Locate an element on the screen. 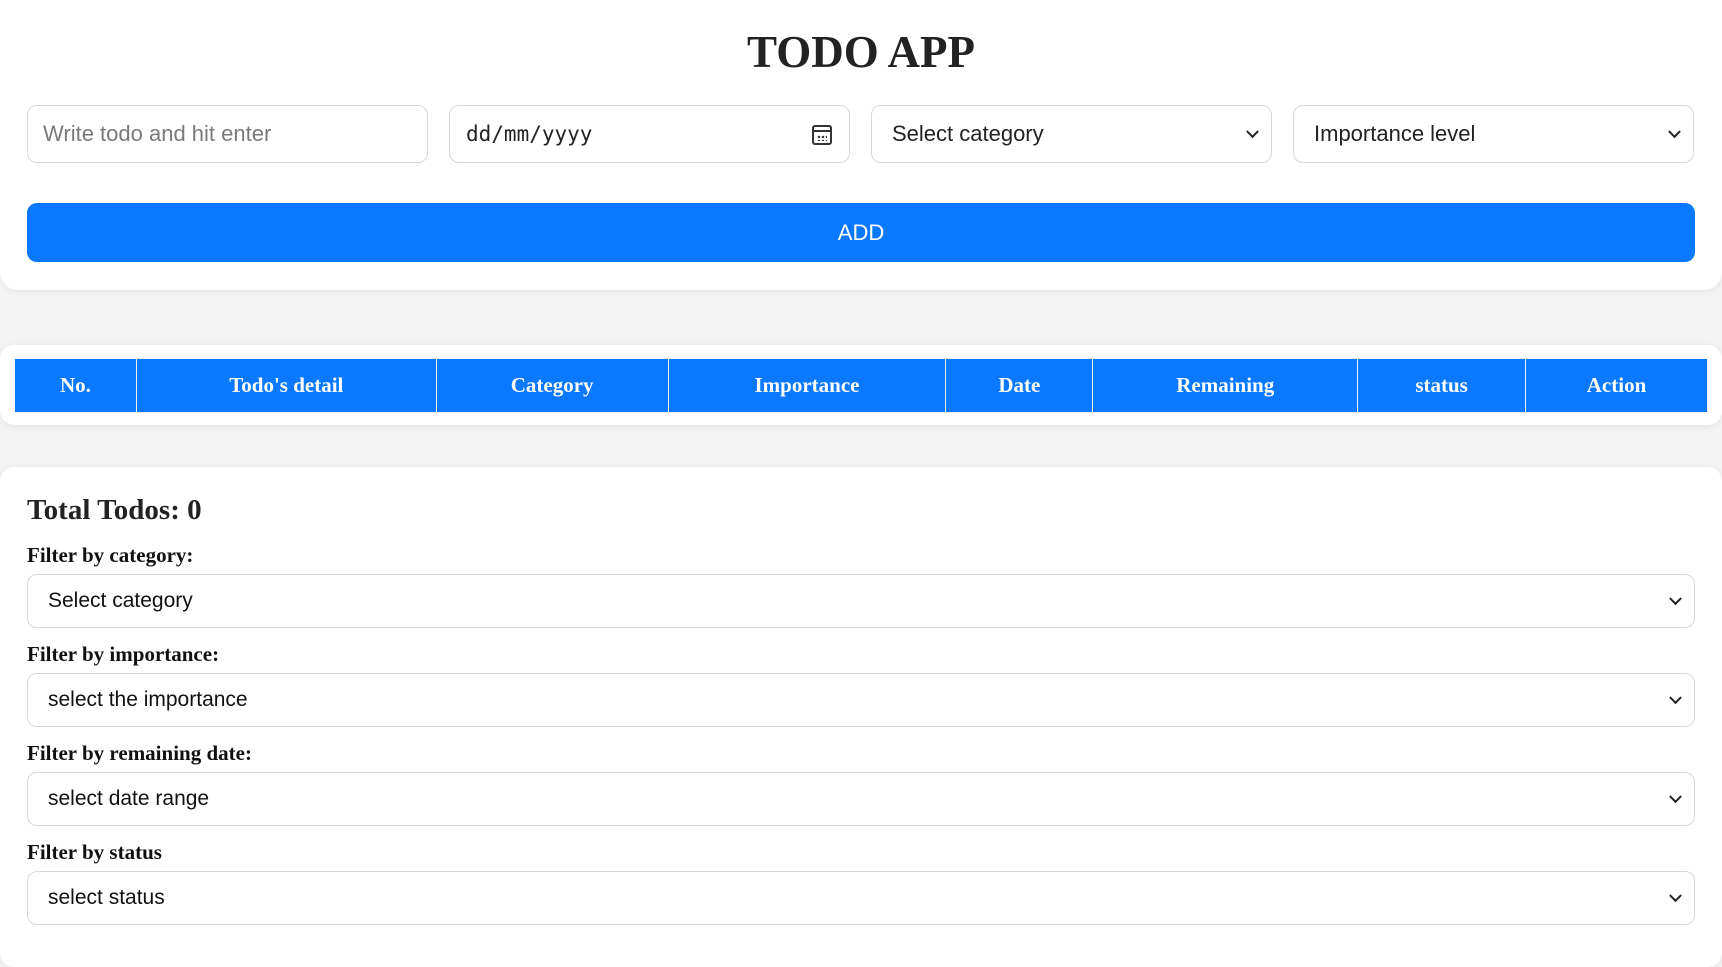  filter-status-select: select status is located at coordinates (861, 898).